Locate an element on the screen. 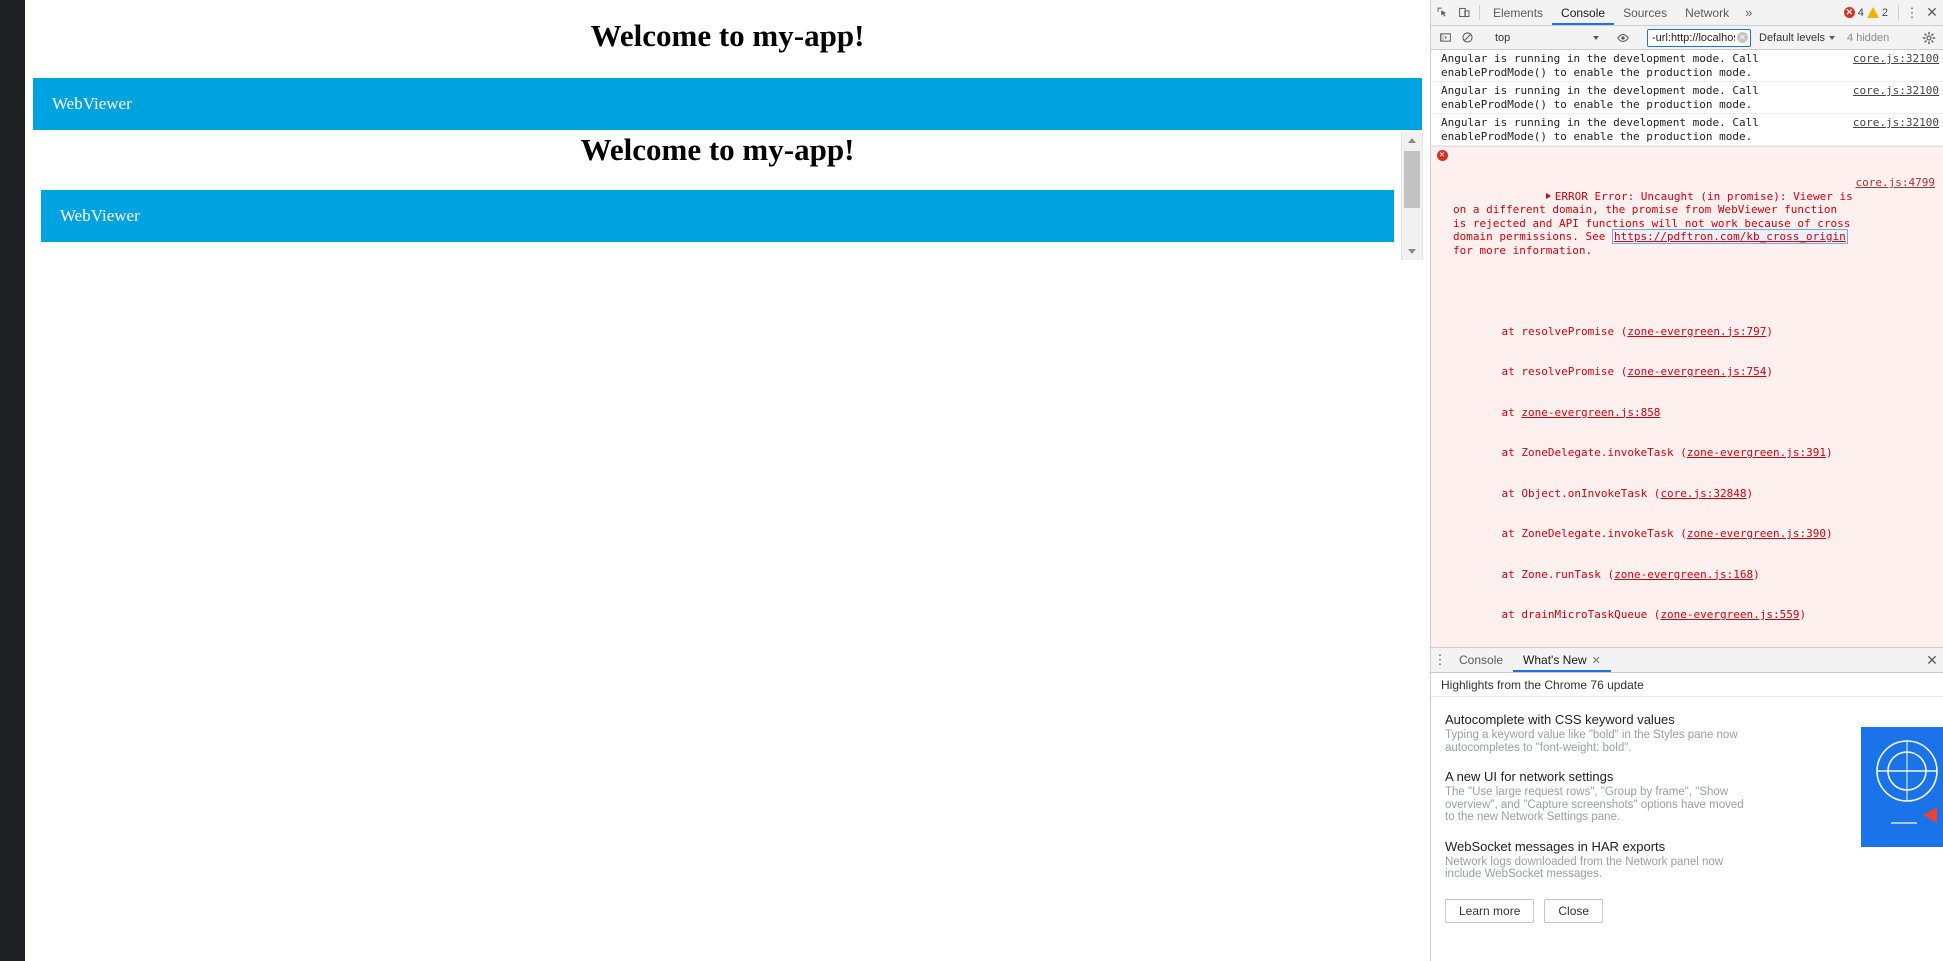  console-settings-gear-icon is located at coordinates (1929, 38).